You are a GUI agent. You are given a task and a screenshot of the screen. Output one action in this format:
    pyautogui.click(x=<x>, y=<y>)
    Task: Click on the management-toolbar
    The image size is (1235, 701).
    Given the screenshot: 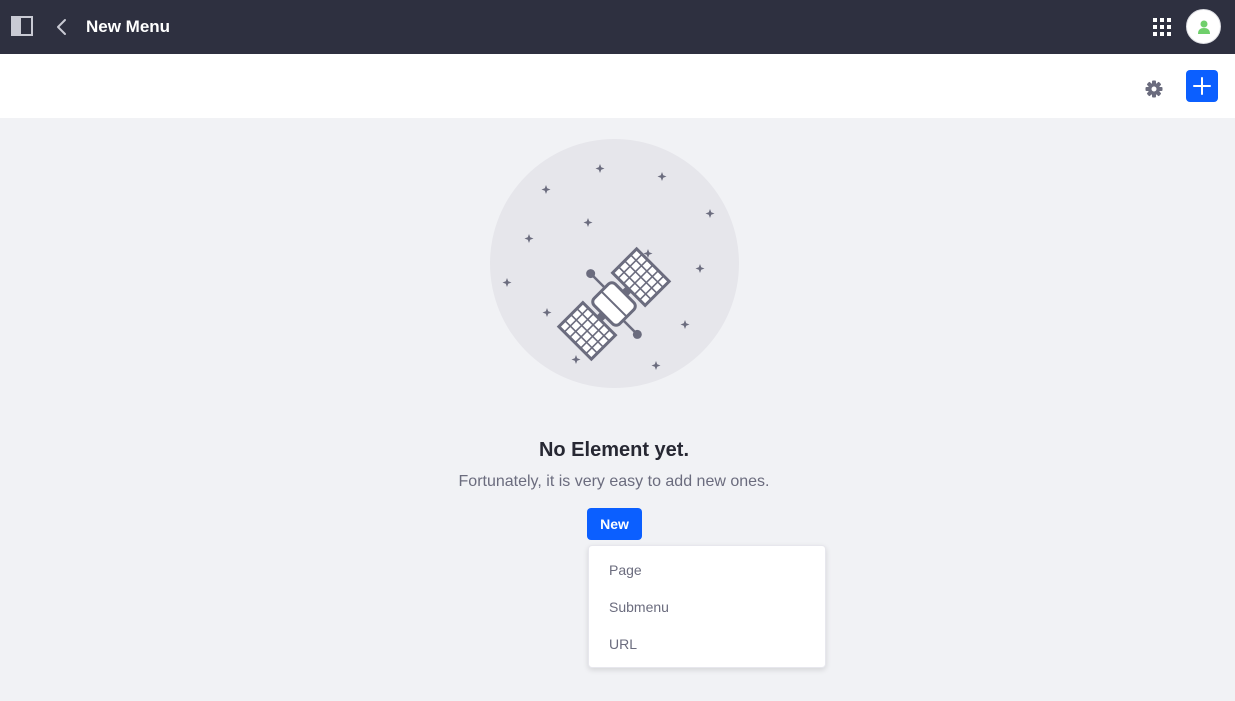 What is the action you would take?
    pyautogui.click(x=617, y=86)
    